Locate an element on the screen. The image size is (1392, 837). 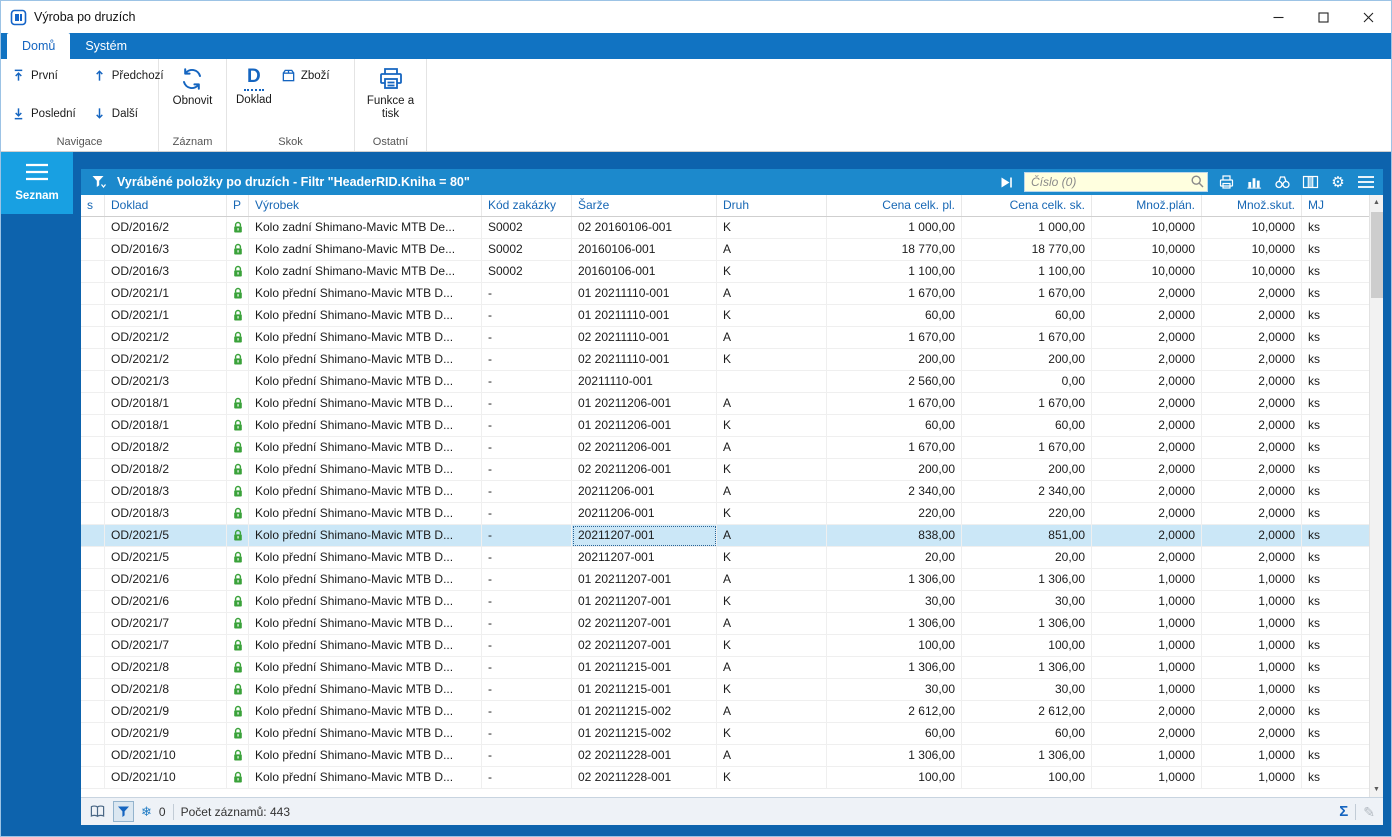
cell-cena_pl: 2 612,00 is located at coordinates (894, 712).